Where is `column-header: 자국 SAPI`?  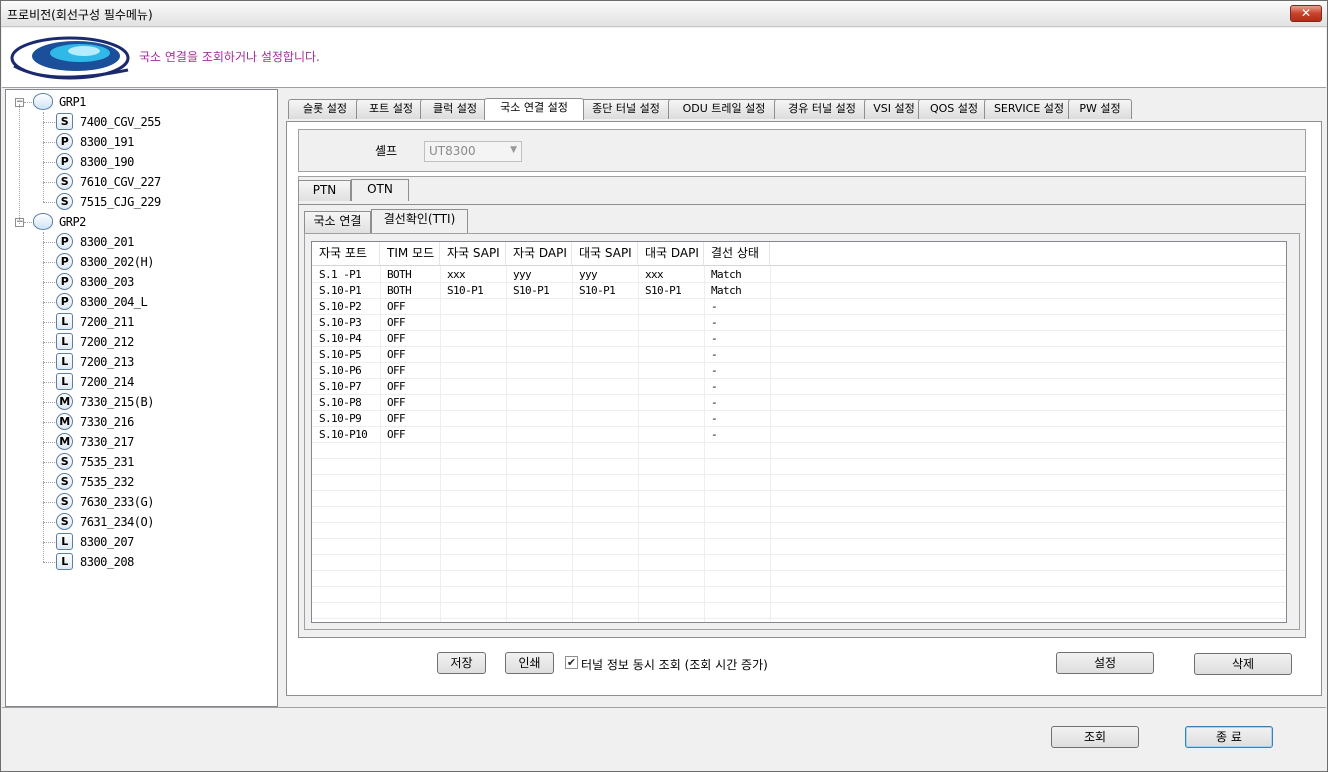
column-header: 자국 SAPI is located at coordinates (473, 254).